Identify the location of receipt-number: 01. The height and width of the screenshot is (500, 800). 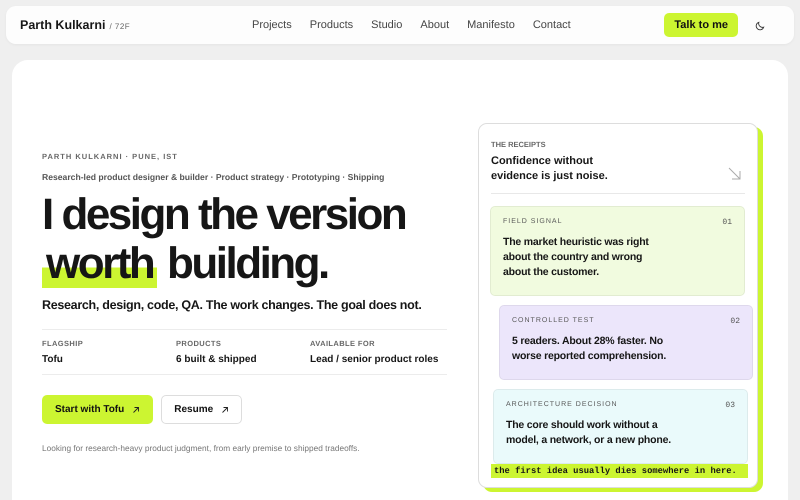
(727, 222).